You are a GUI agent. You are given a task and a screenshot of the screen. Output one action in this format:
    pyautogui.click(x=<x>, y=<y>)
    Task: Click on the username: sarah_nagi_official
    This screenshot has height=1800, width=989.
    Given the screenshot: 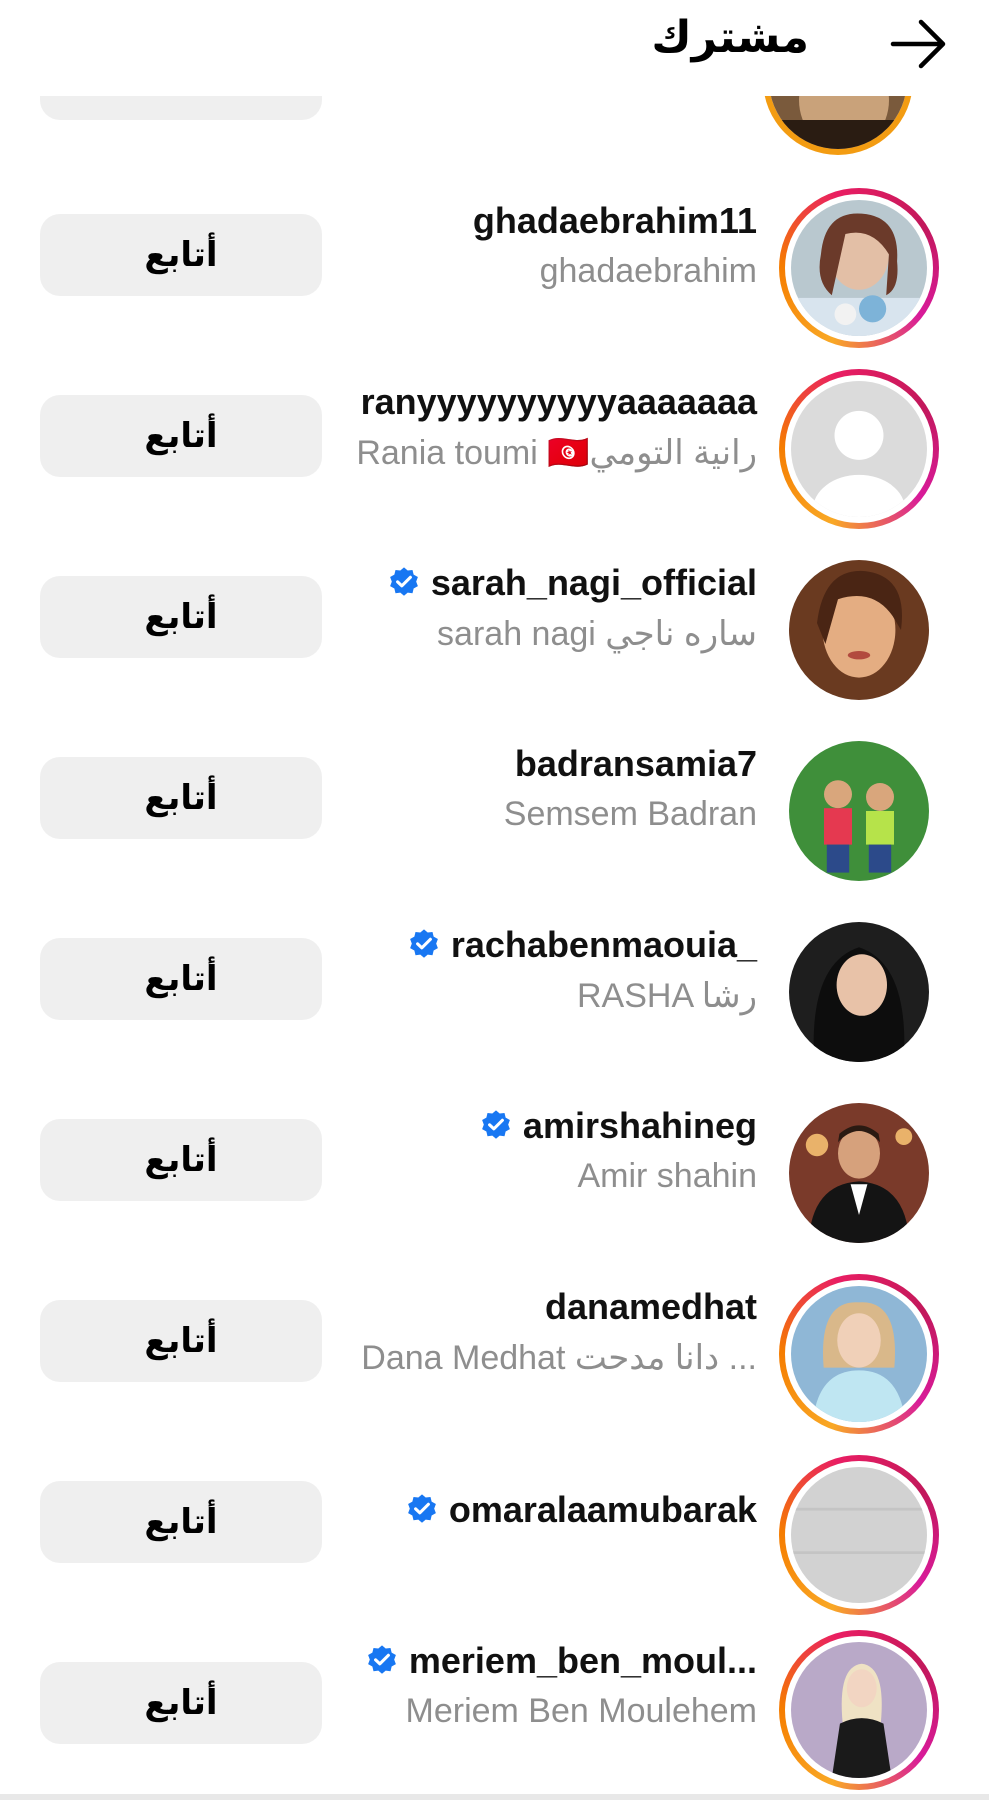 What is the action you would take?
    pyautogui.click(x=594, y=583)
    